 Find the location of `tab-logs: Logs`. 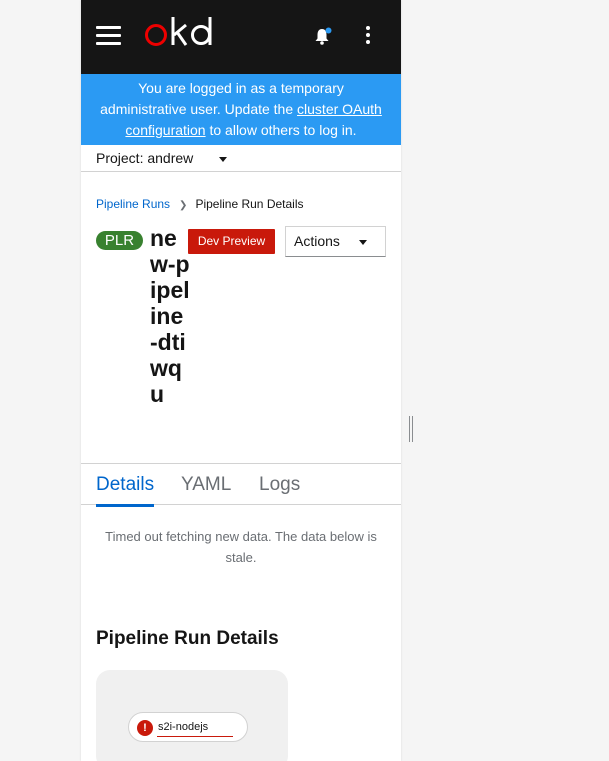

tab-logs: Logs is located at coordinates (279, 485).